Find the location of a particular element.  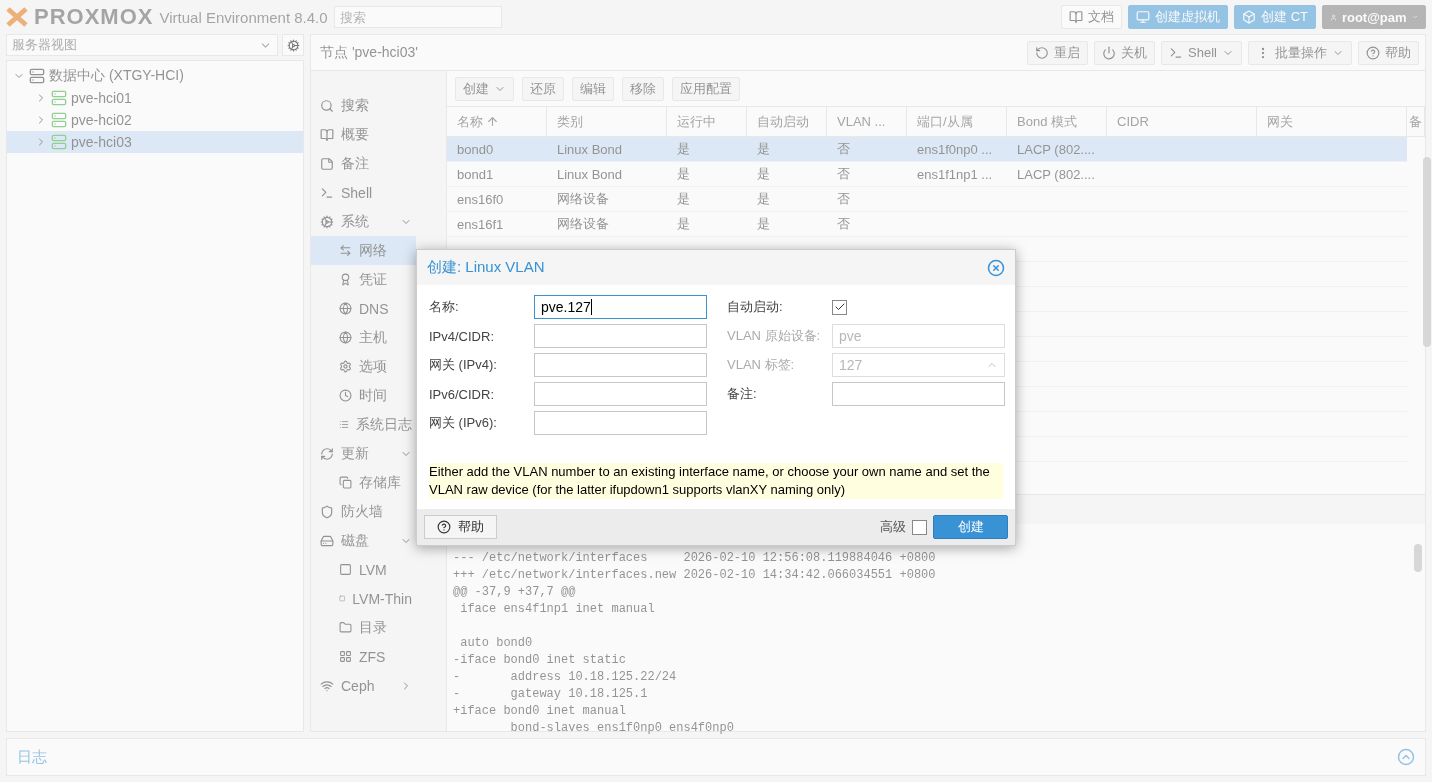

advanced-label: 高级 is located at coordinates (893, 527).